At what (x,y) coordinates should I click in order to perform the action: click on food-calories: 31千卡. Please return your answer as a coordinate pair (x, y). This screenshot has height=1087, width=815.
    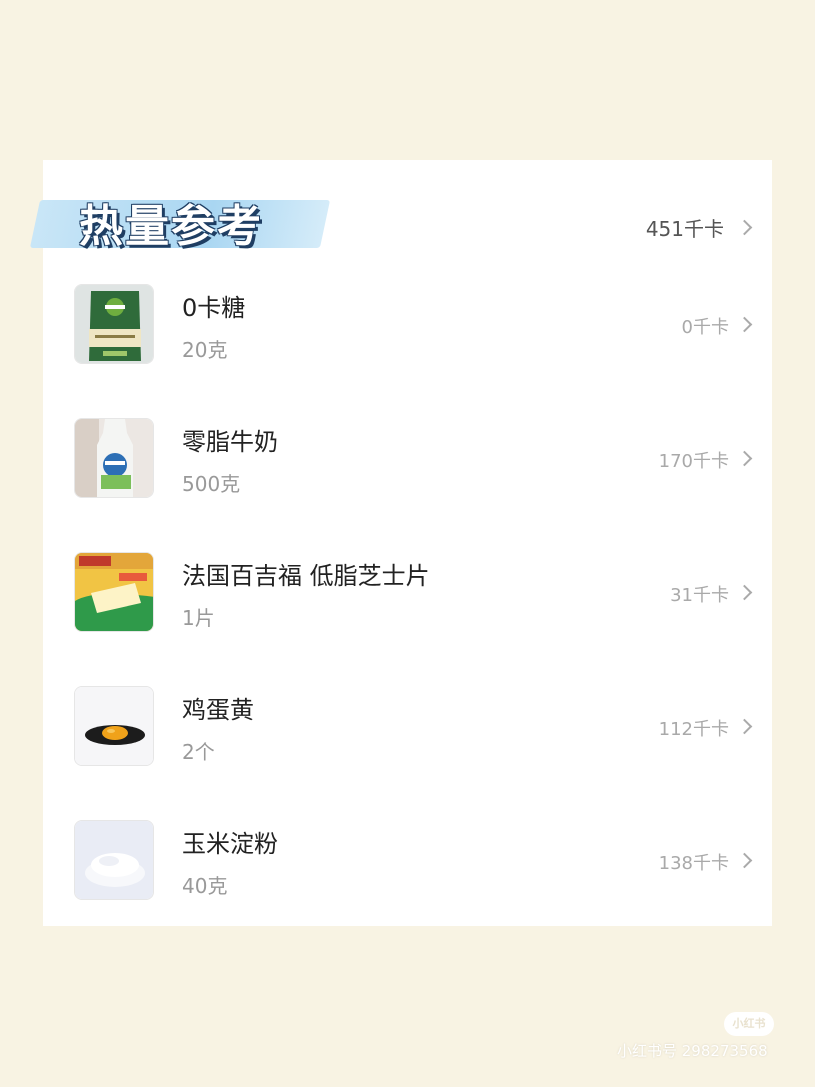
    Looking at the image, I should click on (699, 595).